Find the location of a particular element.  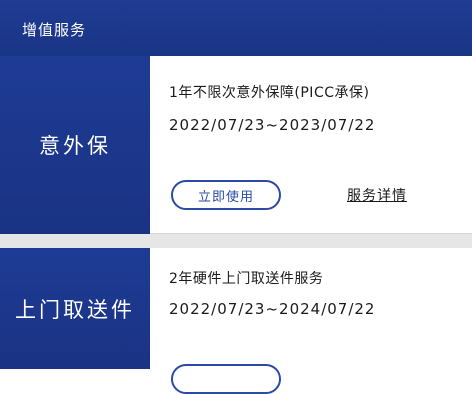

service-name: 上门取送件 is located at coordinates (75, 309).